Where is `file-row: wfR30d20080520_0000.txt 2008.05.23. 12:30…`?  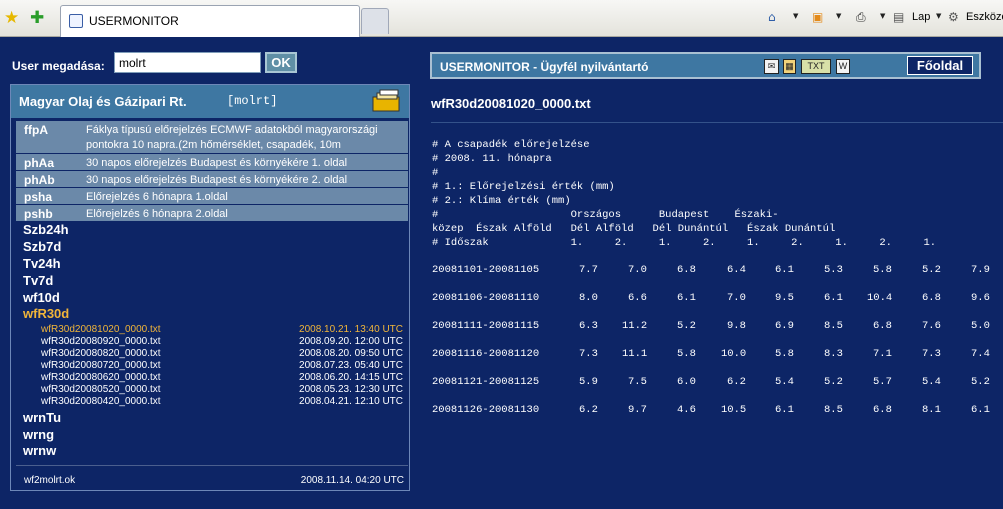 file-row: wfR30d20080520_0000.txt 2008.05.23. 12:30… is located at coordinates (222, 390).